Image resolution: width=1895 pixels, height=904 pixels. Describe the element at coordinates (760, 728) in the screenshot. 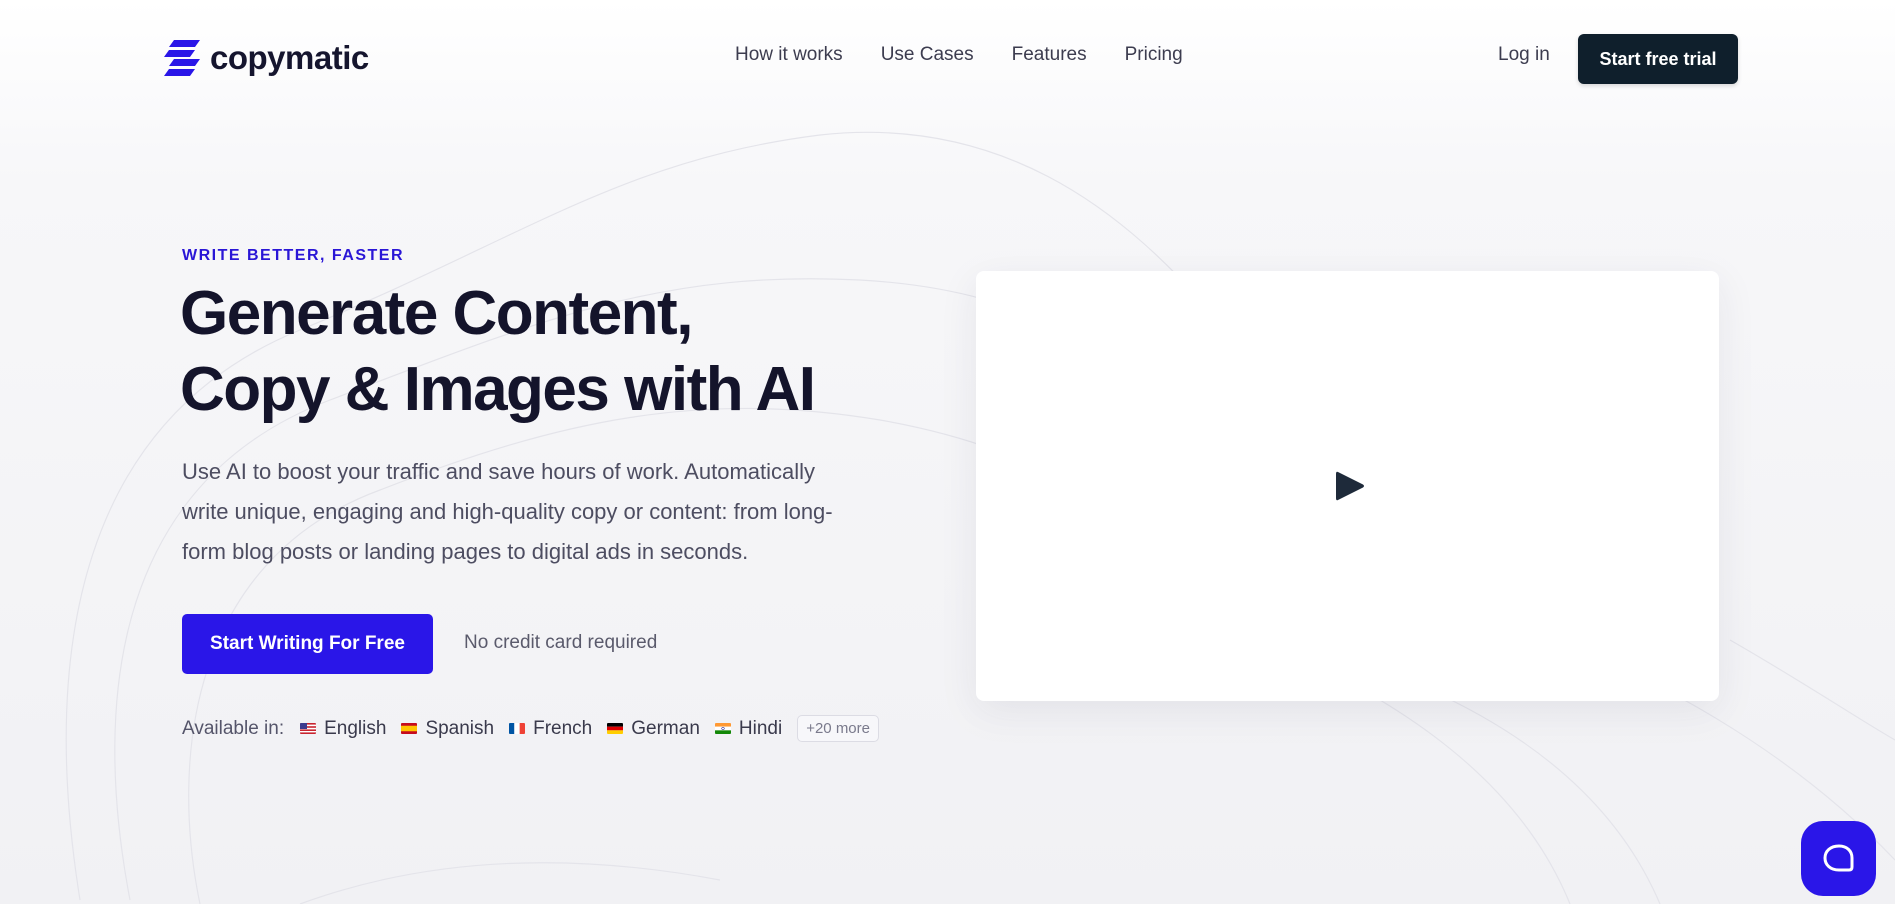

I see `lang-label: Hindi` at that location.